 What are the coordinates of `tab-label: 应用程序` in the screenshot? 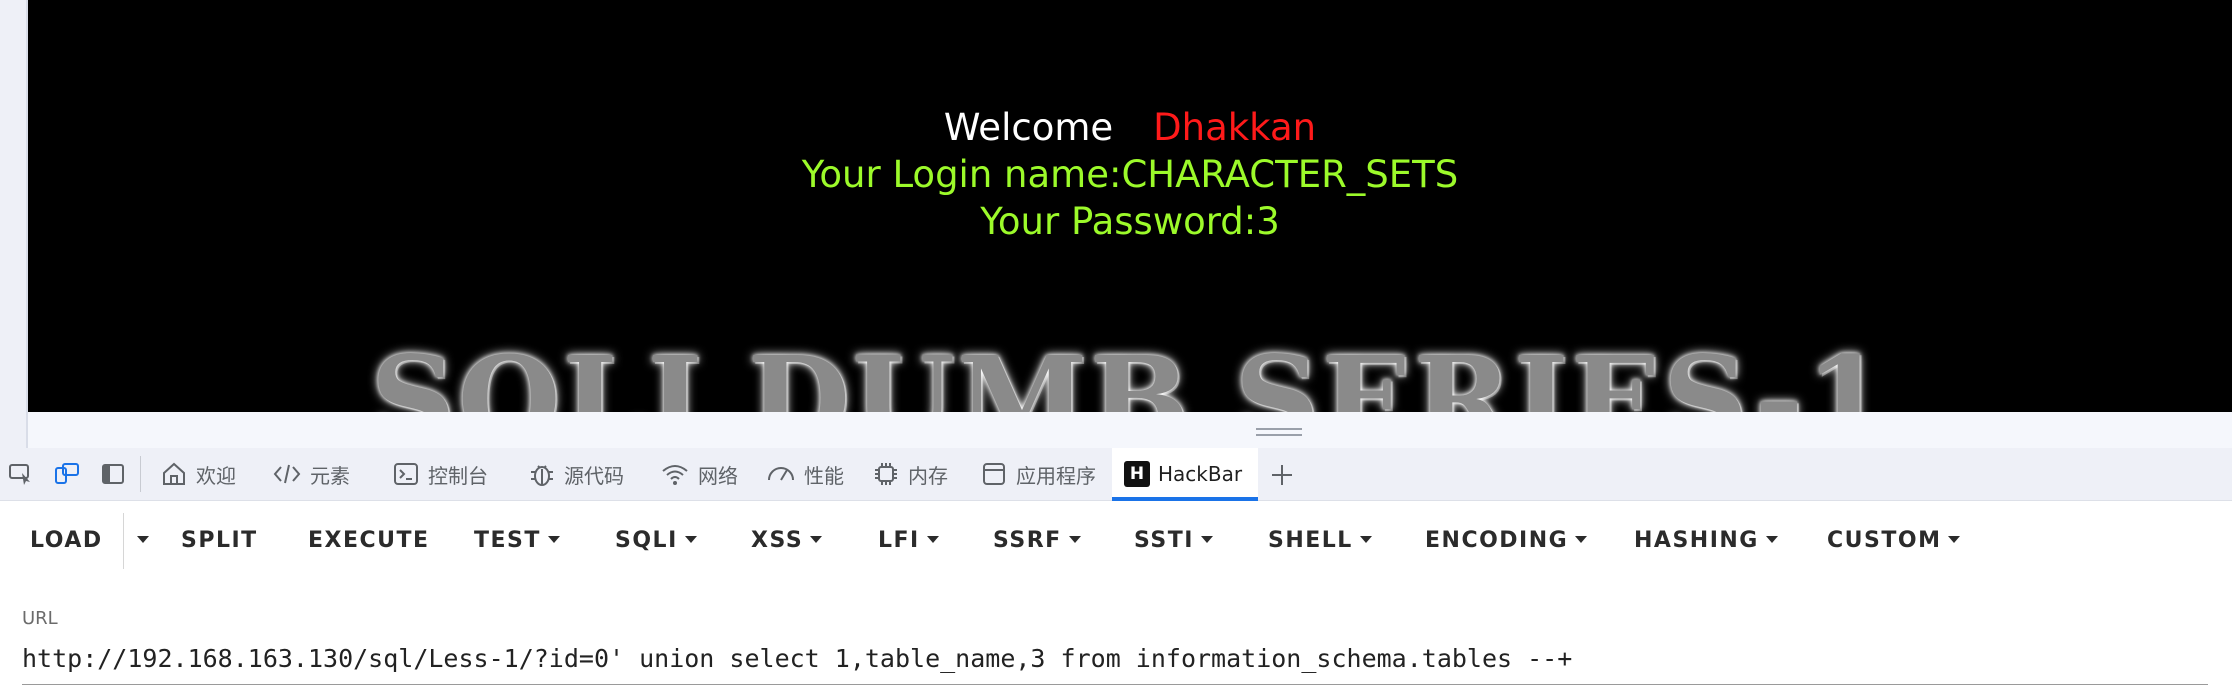 It's located at (1056, 475).